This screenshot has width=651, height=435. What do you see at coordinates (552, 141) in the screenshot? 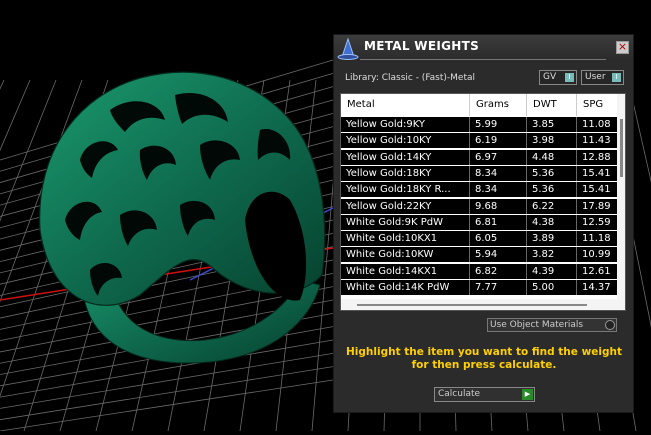
I see `cell-dwt: 3.98` at bounding box center [552, 141].